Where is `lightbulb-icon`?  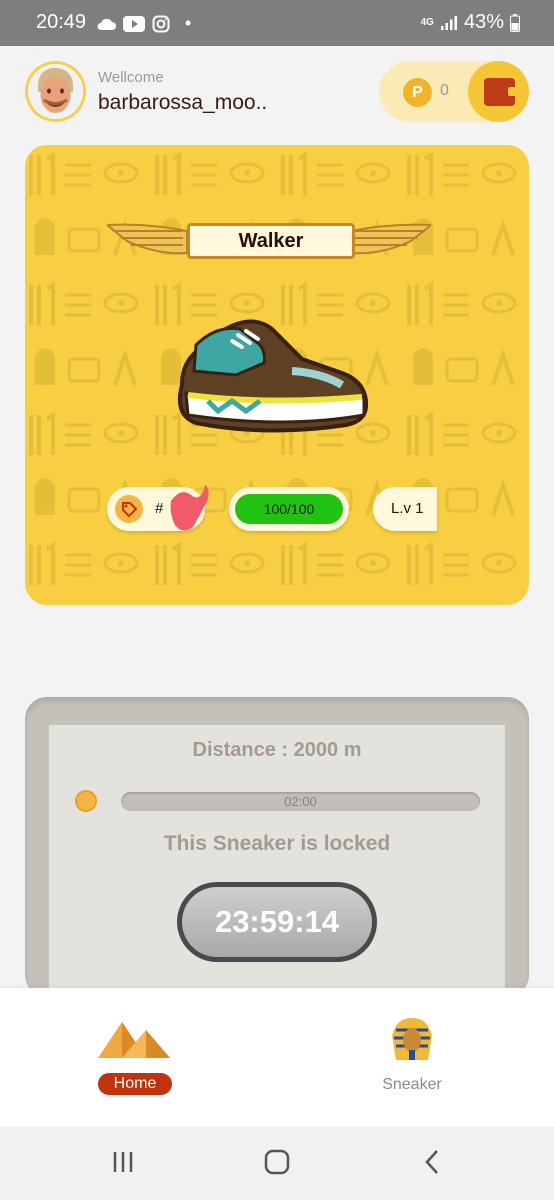 lightbulb-icon is located at coordinates (86, 801).